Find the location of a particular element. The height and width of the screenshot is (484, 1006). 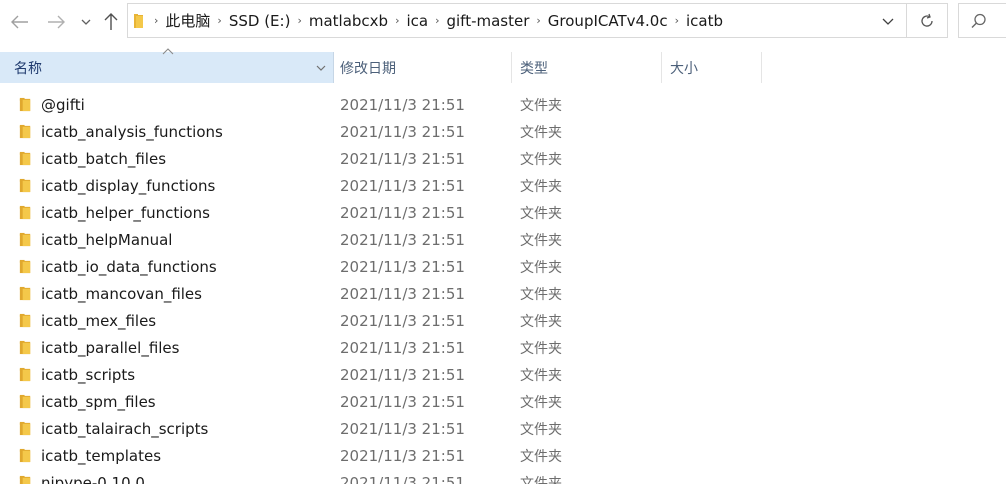

breadcrumb-item: gift-master is located at coordinates (487, 21).